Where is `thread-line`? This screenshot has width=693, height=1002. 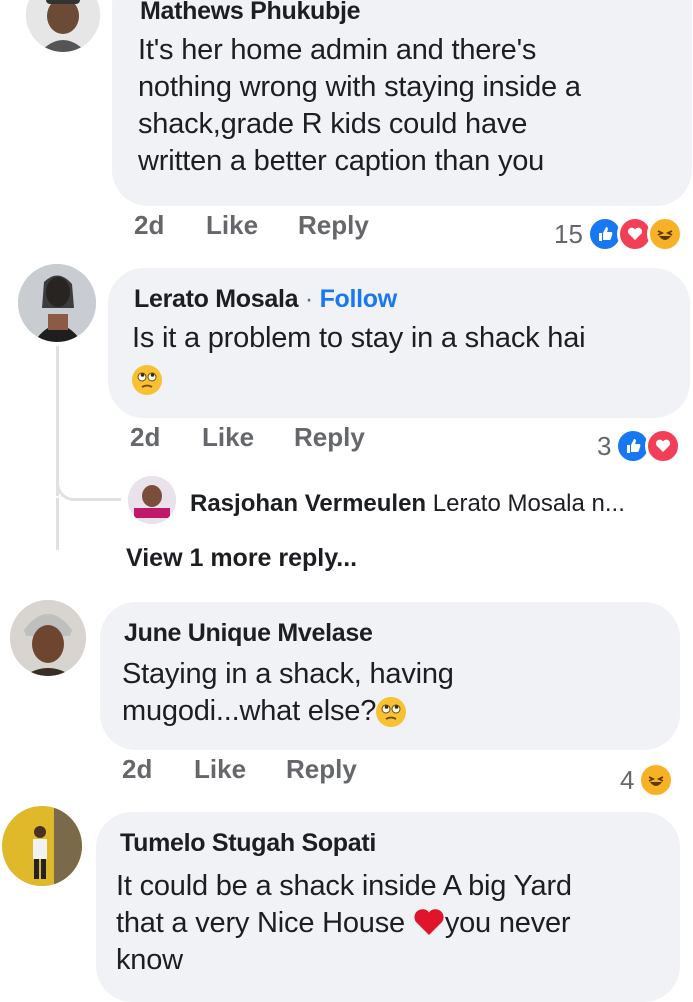 thread-line is located at coordinates (57, 524).